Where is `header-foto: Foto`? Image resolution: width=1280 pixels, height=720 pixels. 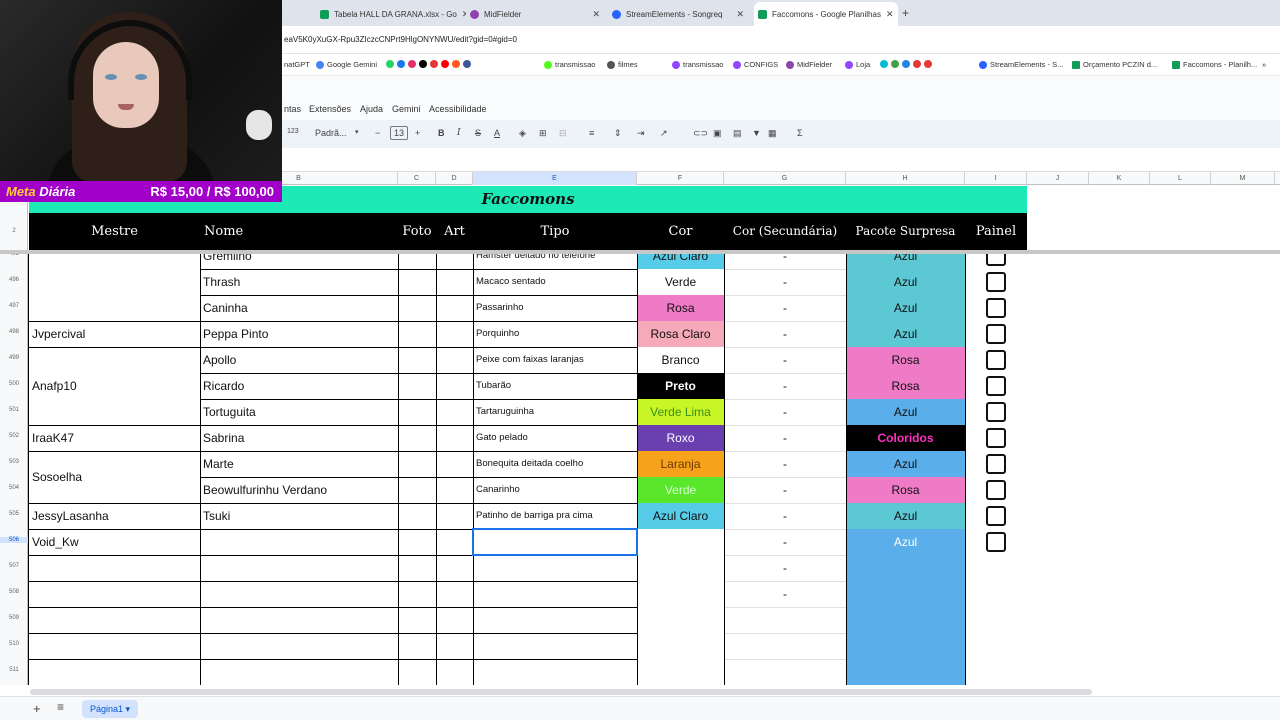 header-foto: Foto is located at coordinates (417, 231).